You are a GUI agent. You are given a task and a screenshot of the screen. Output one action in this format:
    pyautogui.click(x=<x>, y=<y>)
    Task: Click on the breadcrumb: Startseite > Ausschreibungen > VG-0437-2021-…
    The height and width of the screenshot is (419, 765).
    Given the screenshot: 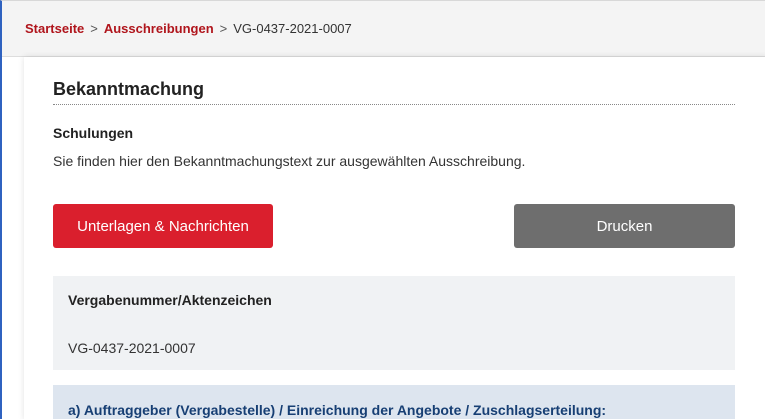 What is the action you would take?
    pyautogui.click(x=188, y=29)
    